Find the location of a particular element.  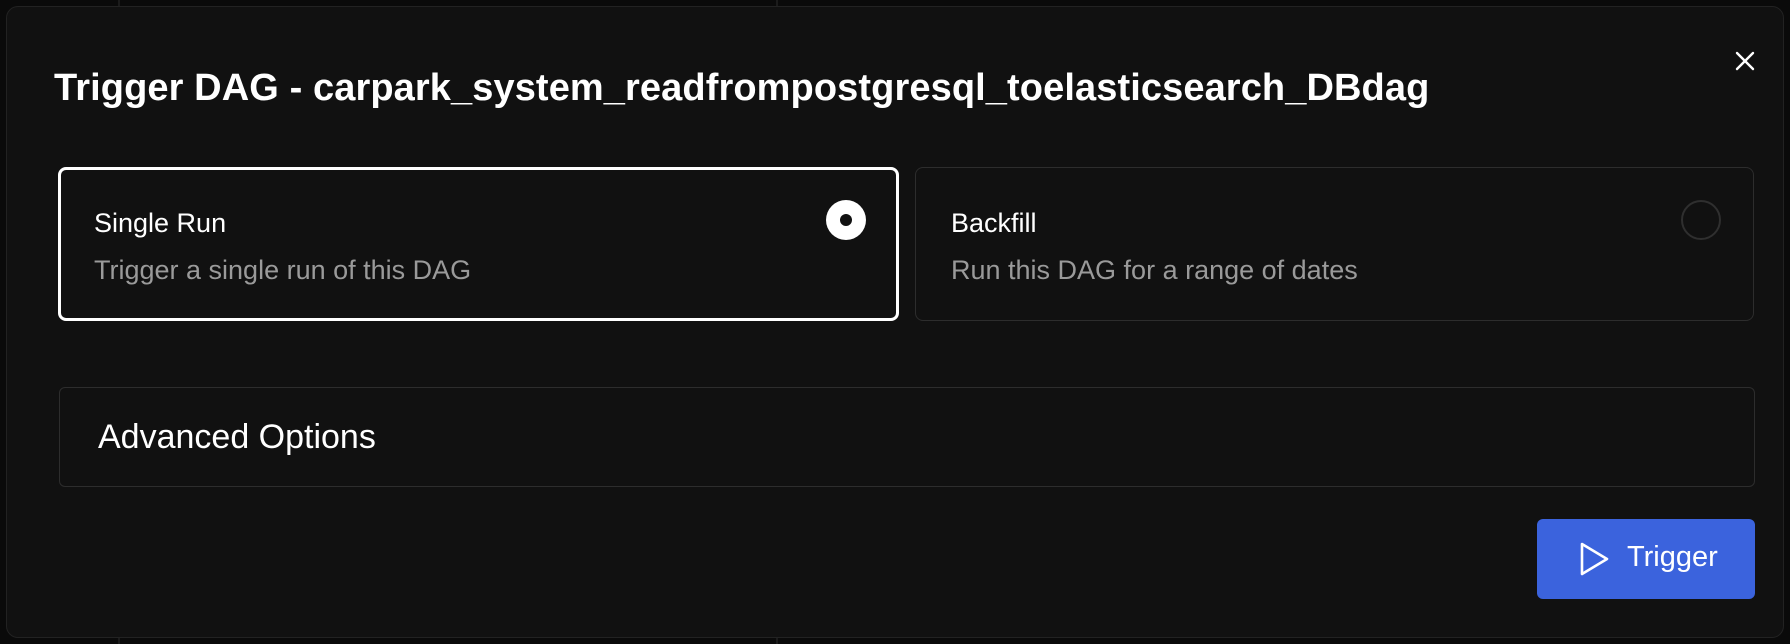

radio-button-unselected is located at coordinates (1701, 220).